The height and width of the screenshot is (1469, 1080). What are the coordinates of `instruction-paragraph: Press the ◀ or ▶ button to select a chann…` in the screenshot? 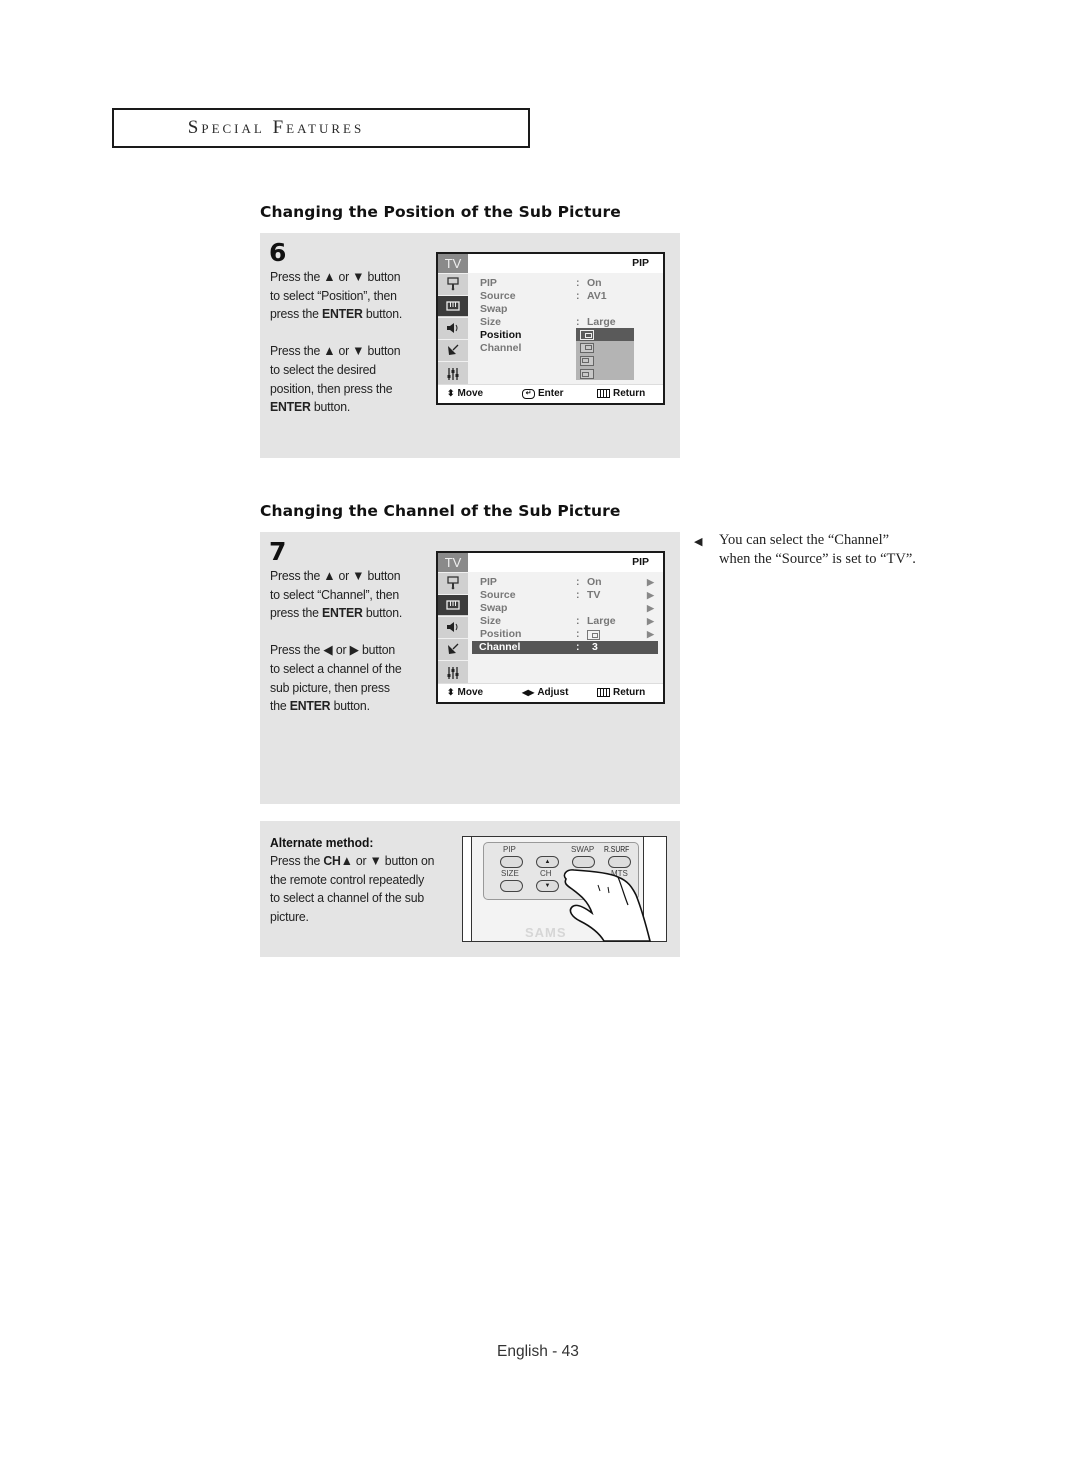 It's located at (336, 678).